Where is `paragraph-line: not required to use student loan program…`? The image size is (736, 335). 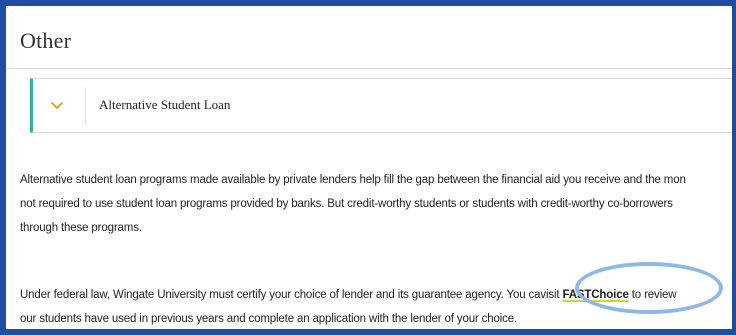
paragraph-line: not required to use student loan program… is located at coordinates (346, 204).